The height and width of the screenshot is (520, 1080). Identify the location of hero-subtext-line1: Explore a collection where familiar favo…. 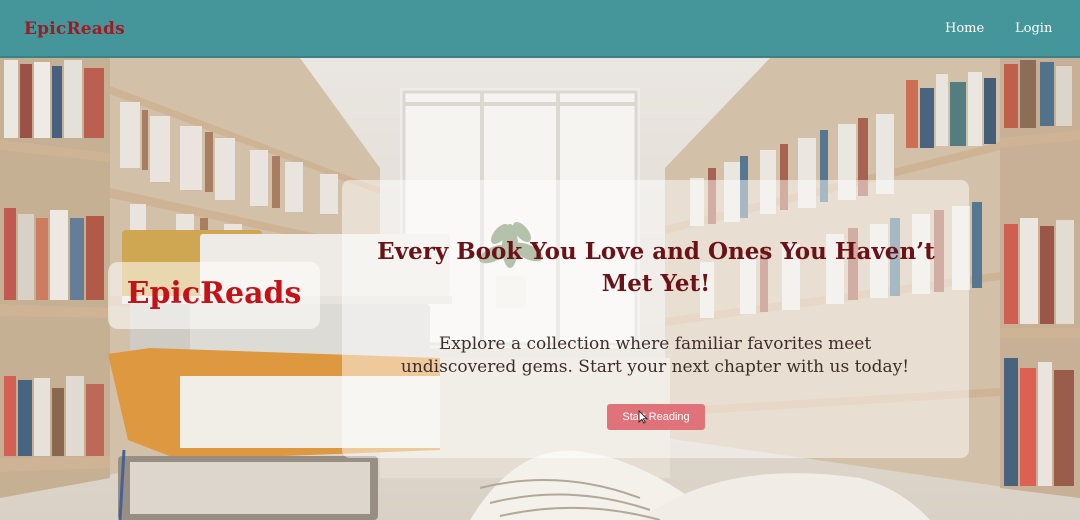
(655, 344).